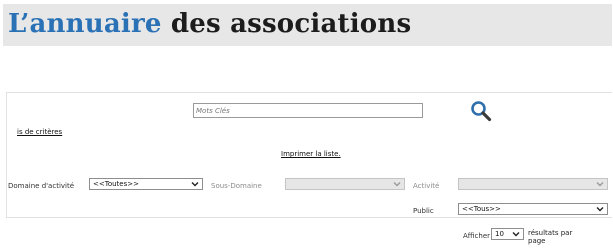  What do you see at coordinates (146, 184) in the screenshot?
I see `domain-select: <<Toutes>>` at bounding box center [146, 184].